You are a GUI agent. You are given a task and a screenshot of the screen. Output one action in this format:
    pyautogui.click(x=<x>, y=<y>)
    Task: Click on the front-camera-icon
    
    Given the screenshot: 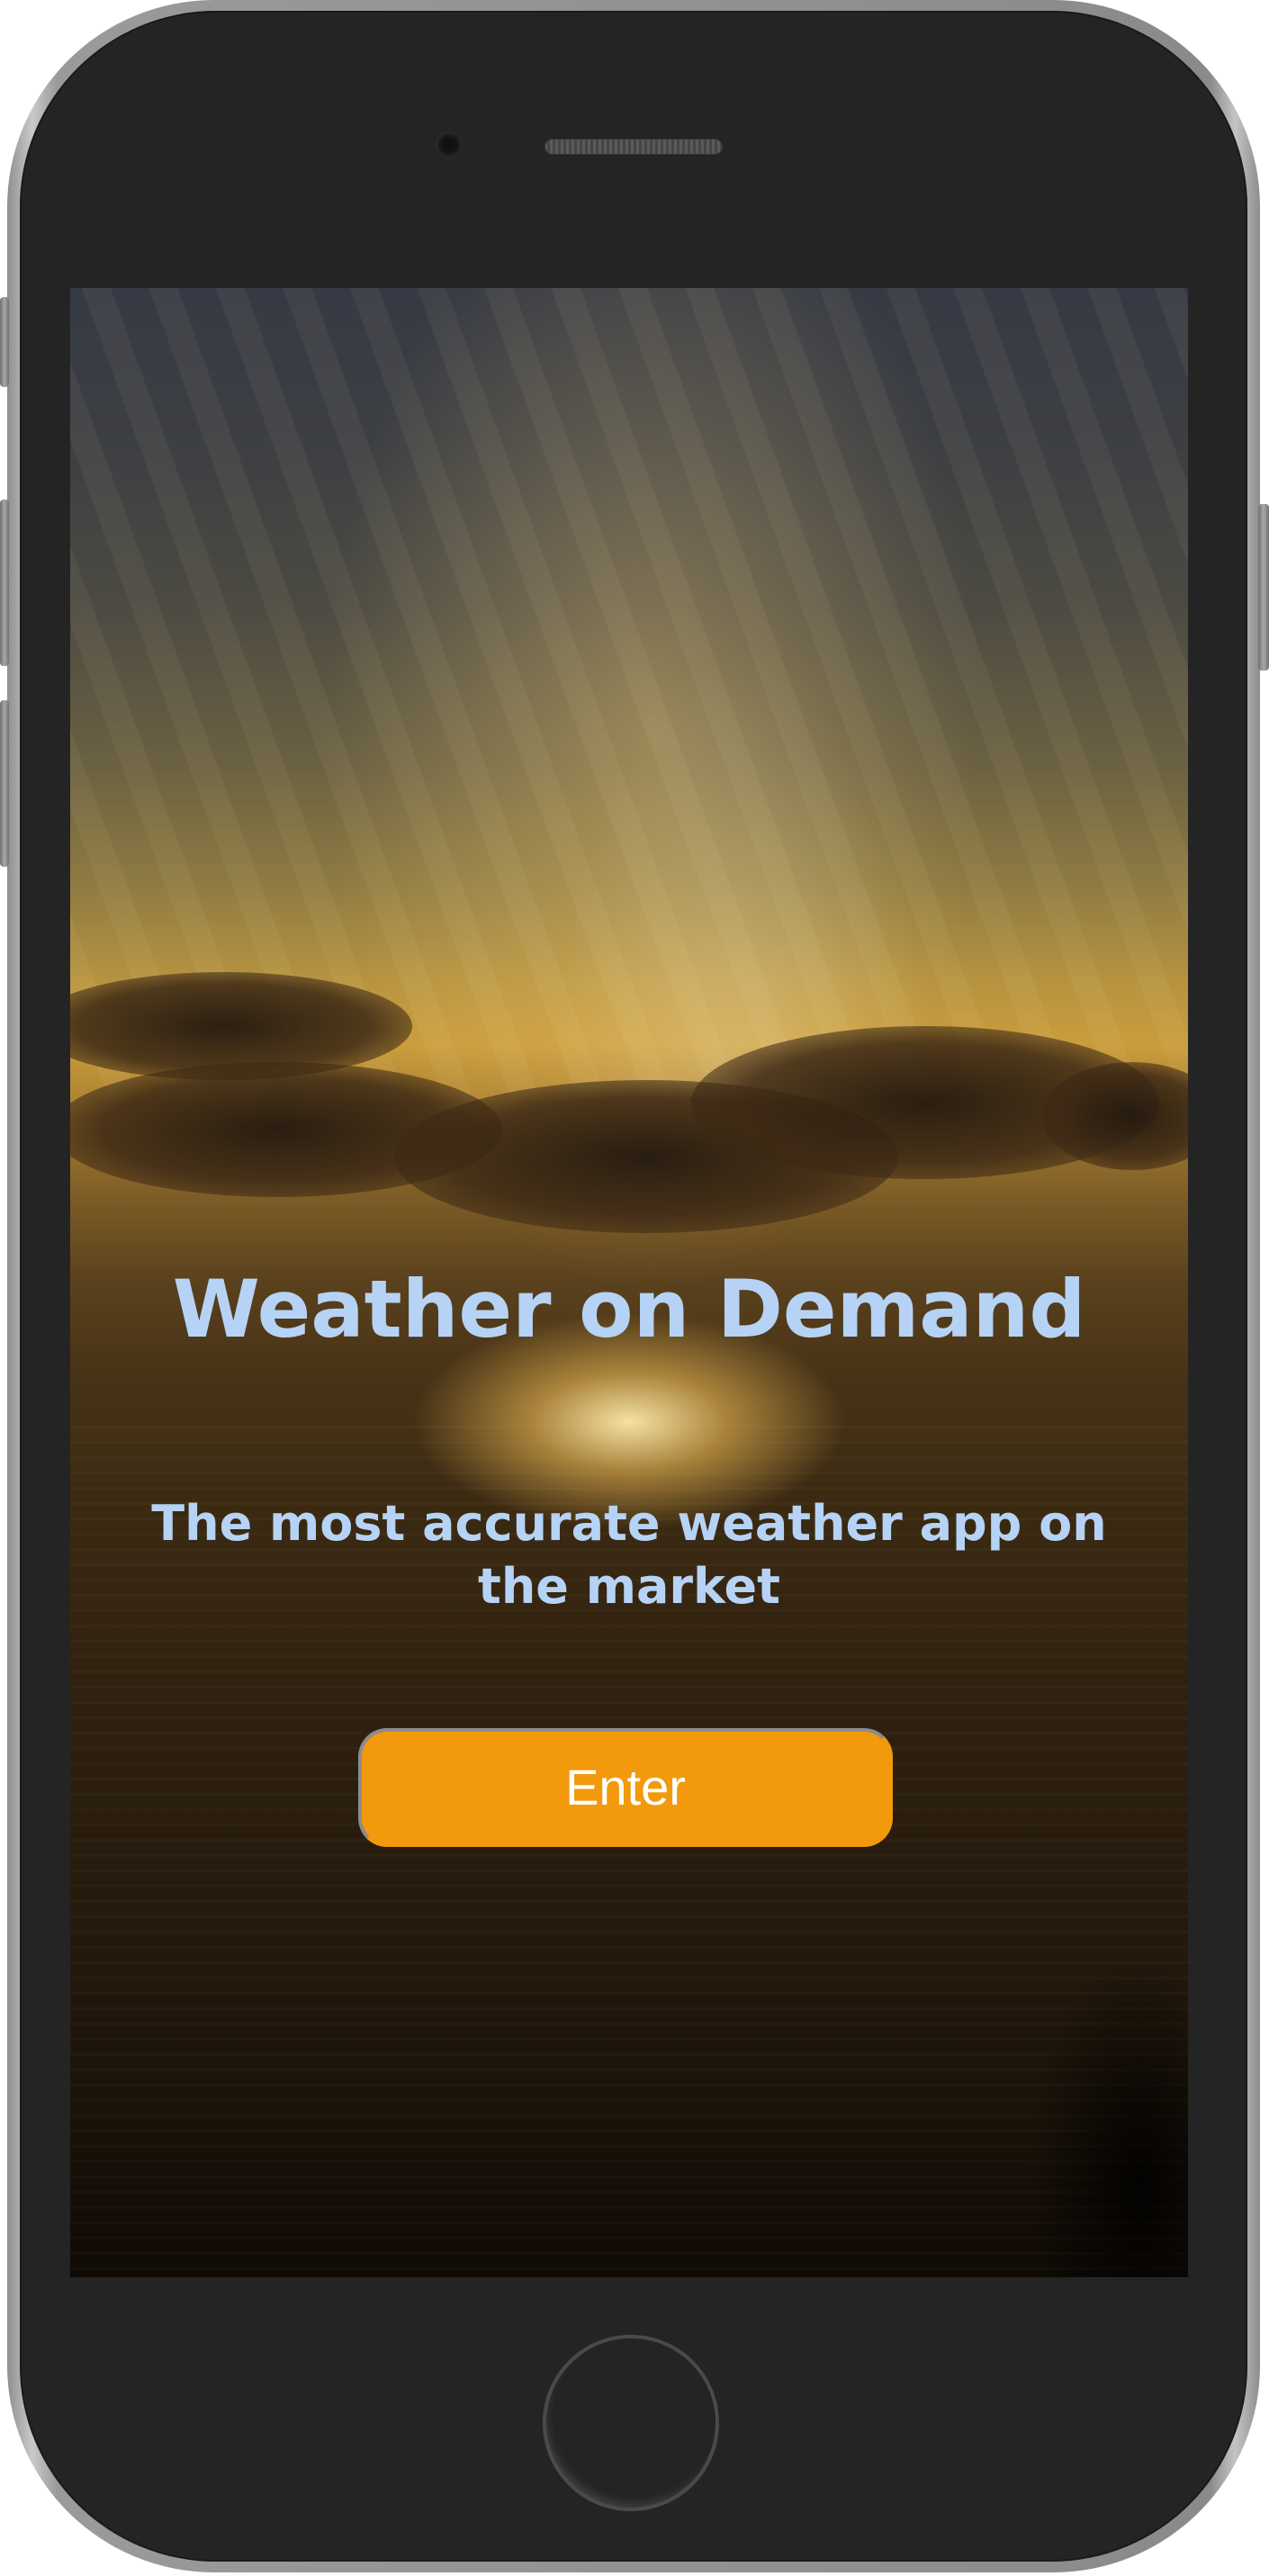 What is the action you would take?
    pyautogui.click(x=449, y=144)
    